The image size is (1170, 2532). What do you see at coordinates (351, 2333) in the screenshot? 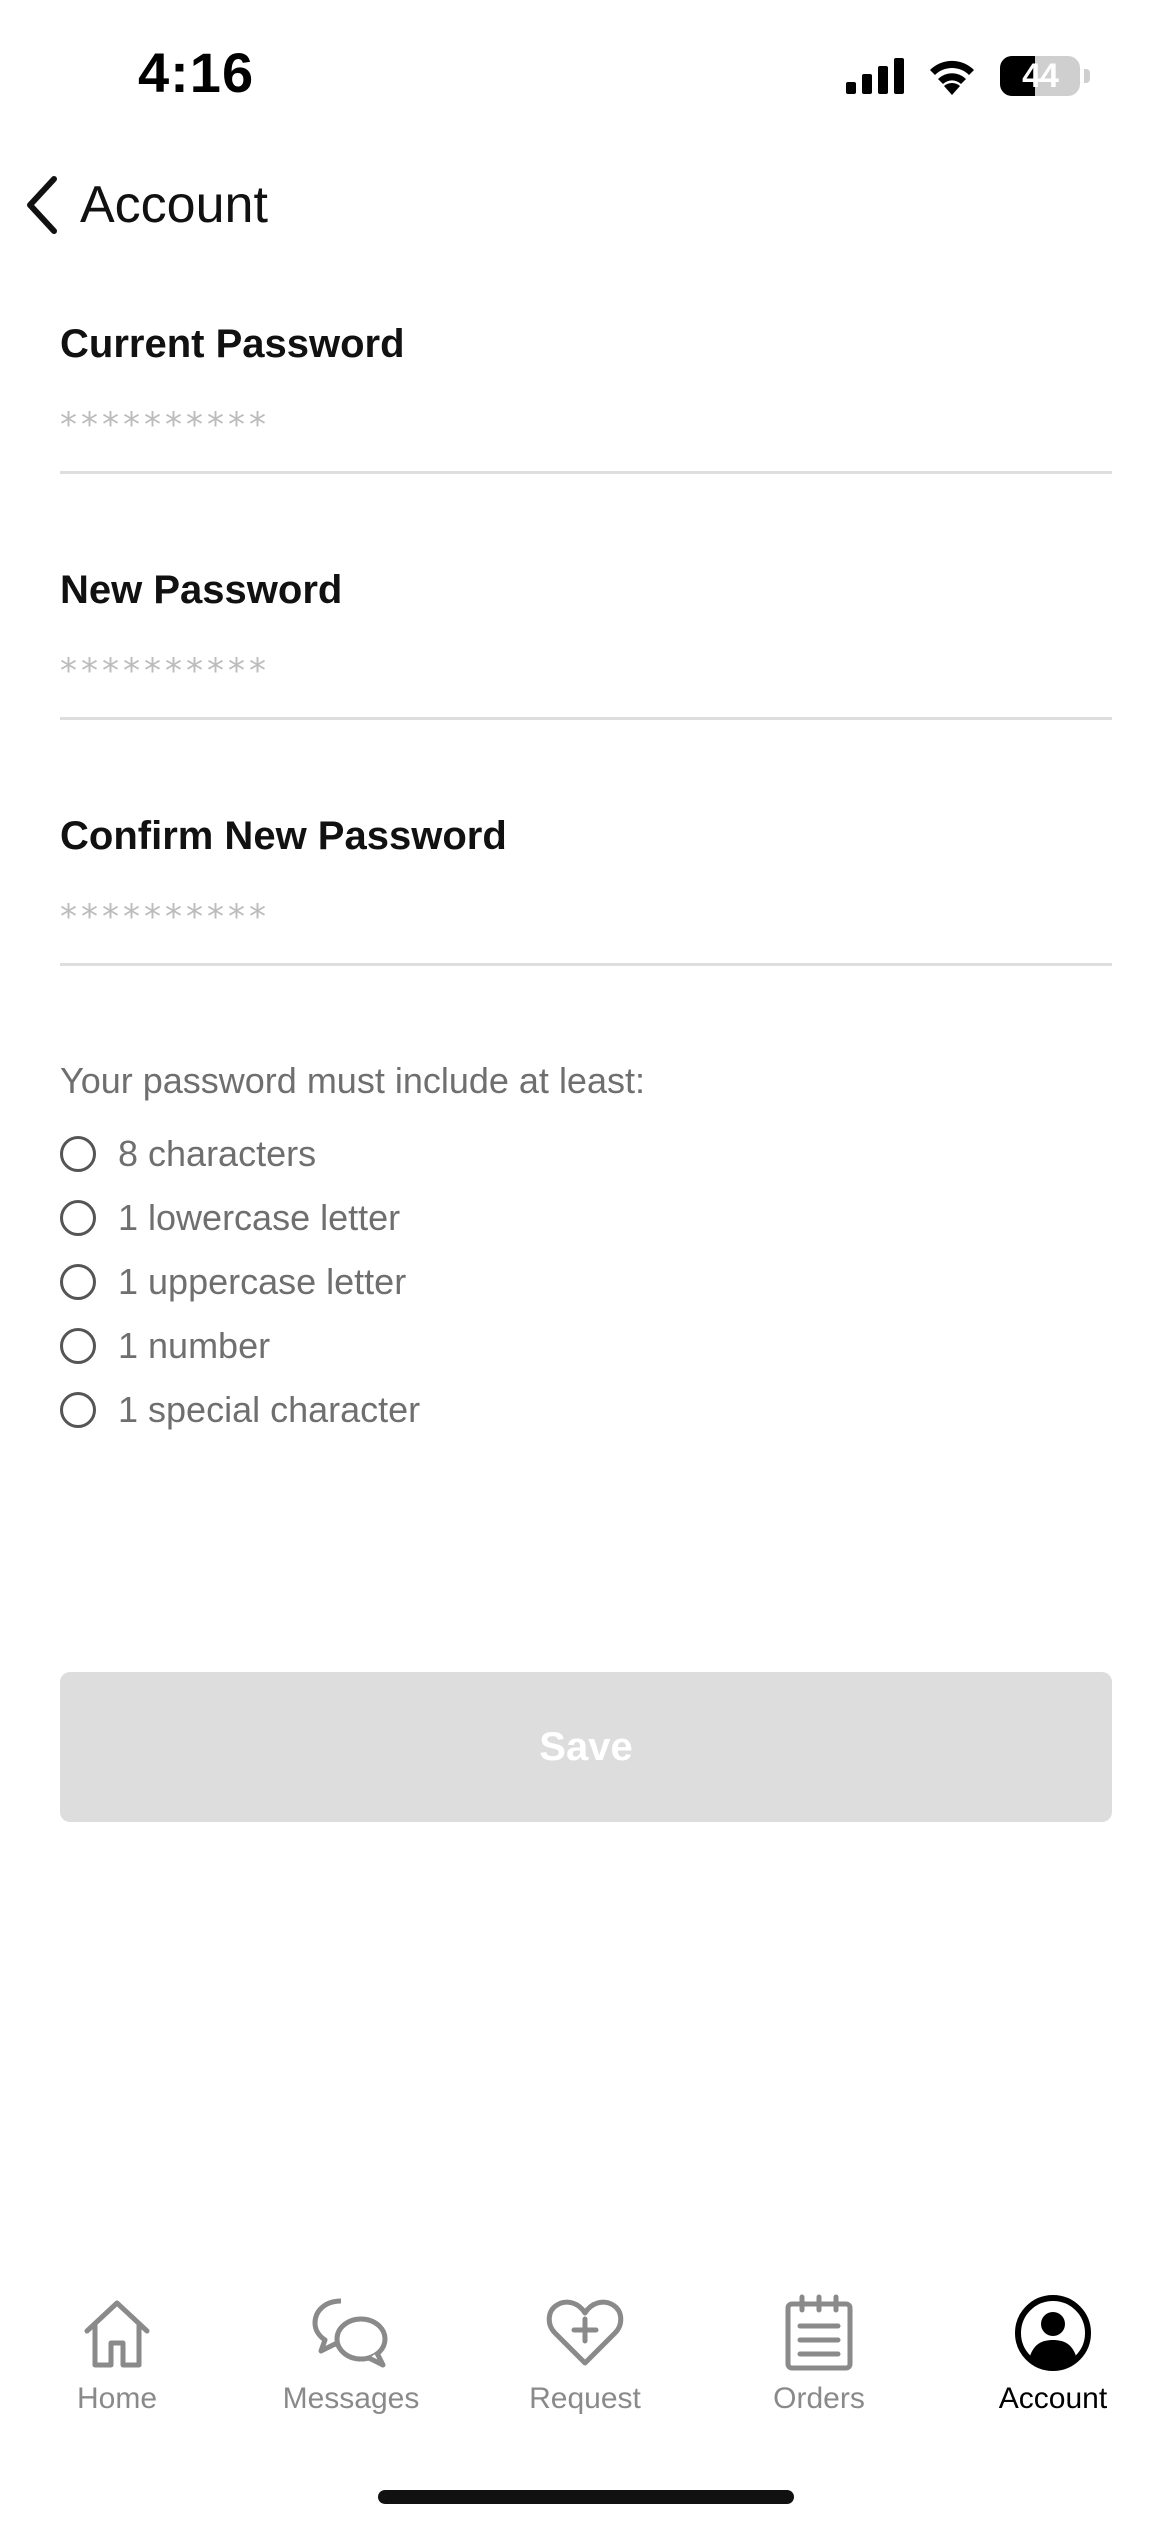
I see `messages-icon` at bounding box center [351, 2333].